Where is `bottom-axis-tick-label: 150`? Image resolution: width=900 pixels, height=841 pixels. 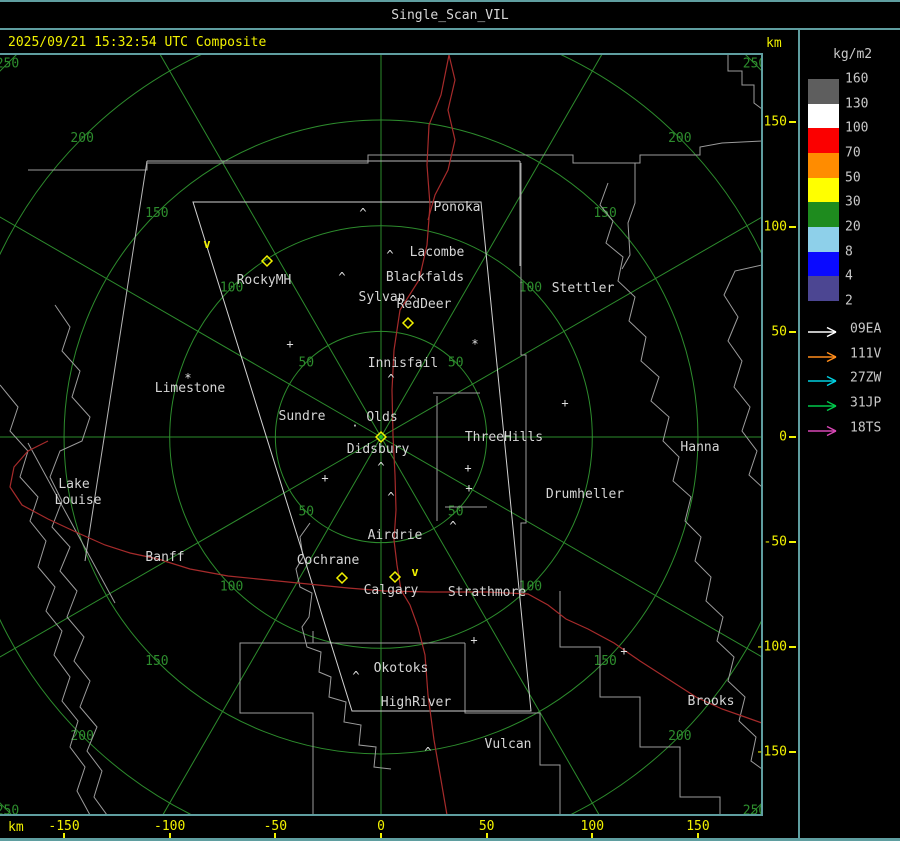
bottom-axis-tick-label: 150 is located at coordinates (698, 826).